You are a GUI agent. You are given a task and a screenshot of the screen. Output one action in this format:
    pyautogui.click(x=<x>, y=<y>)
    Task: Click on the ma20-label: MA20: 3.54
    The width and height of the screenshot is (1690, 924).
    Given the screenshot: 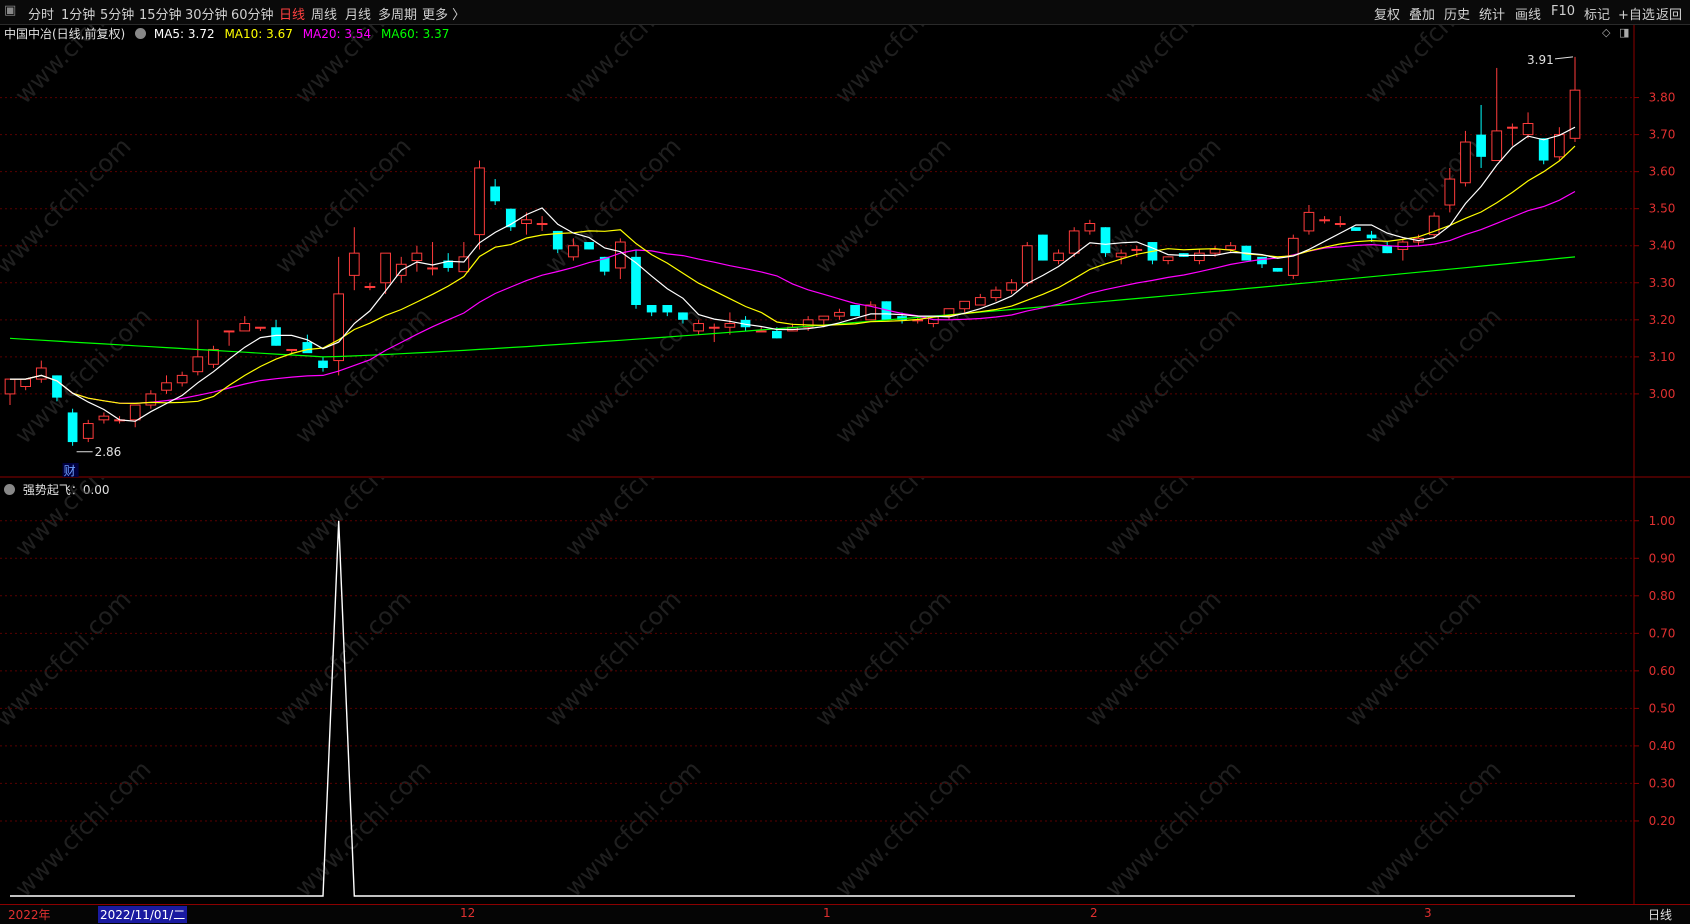 What is the action you would take?
    pyautogui.click(x=337, y=34)
    